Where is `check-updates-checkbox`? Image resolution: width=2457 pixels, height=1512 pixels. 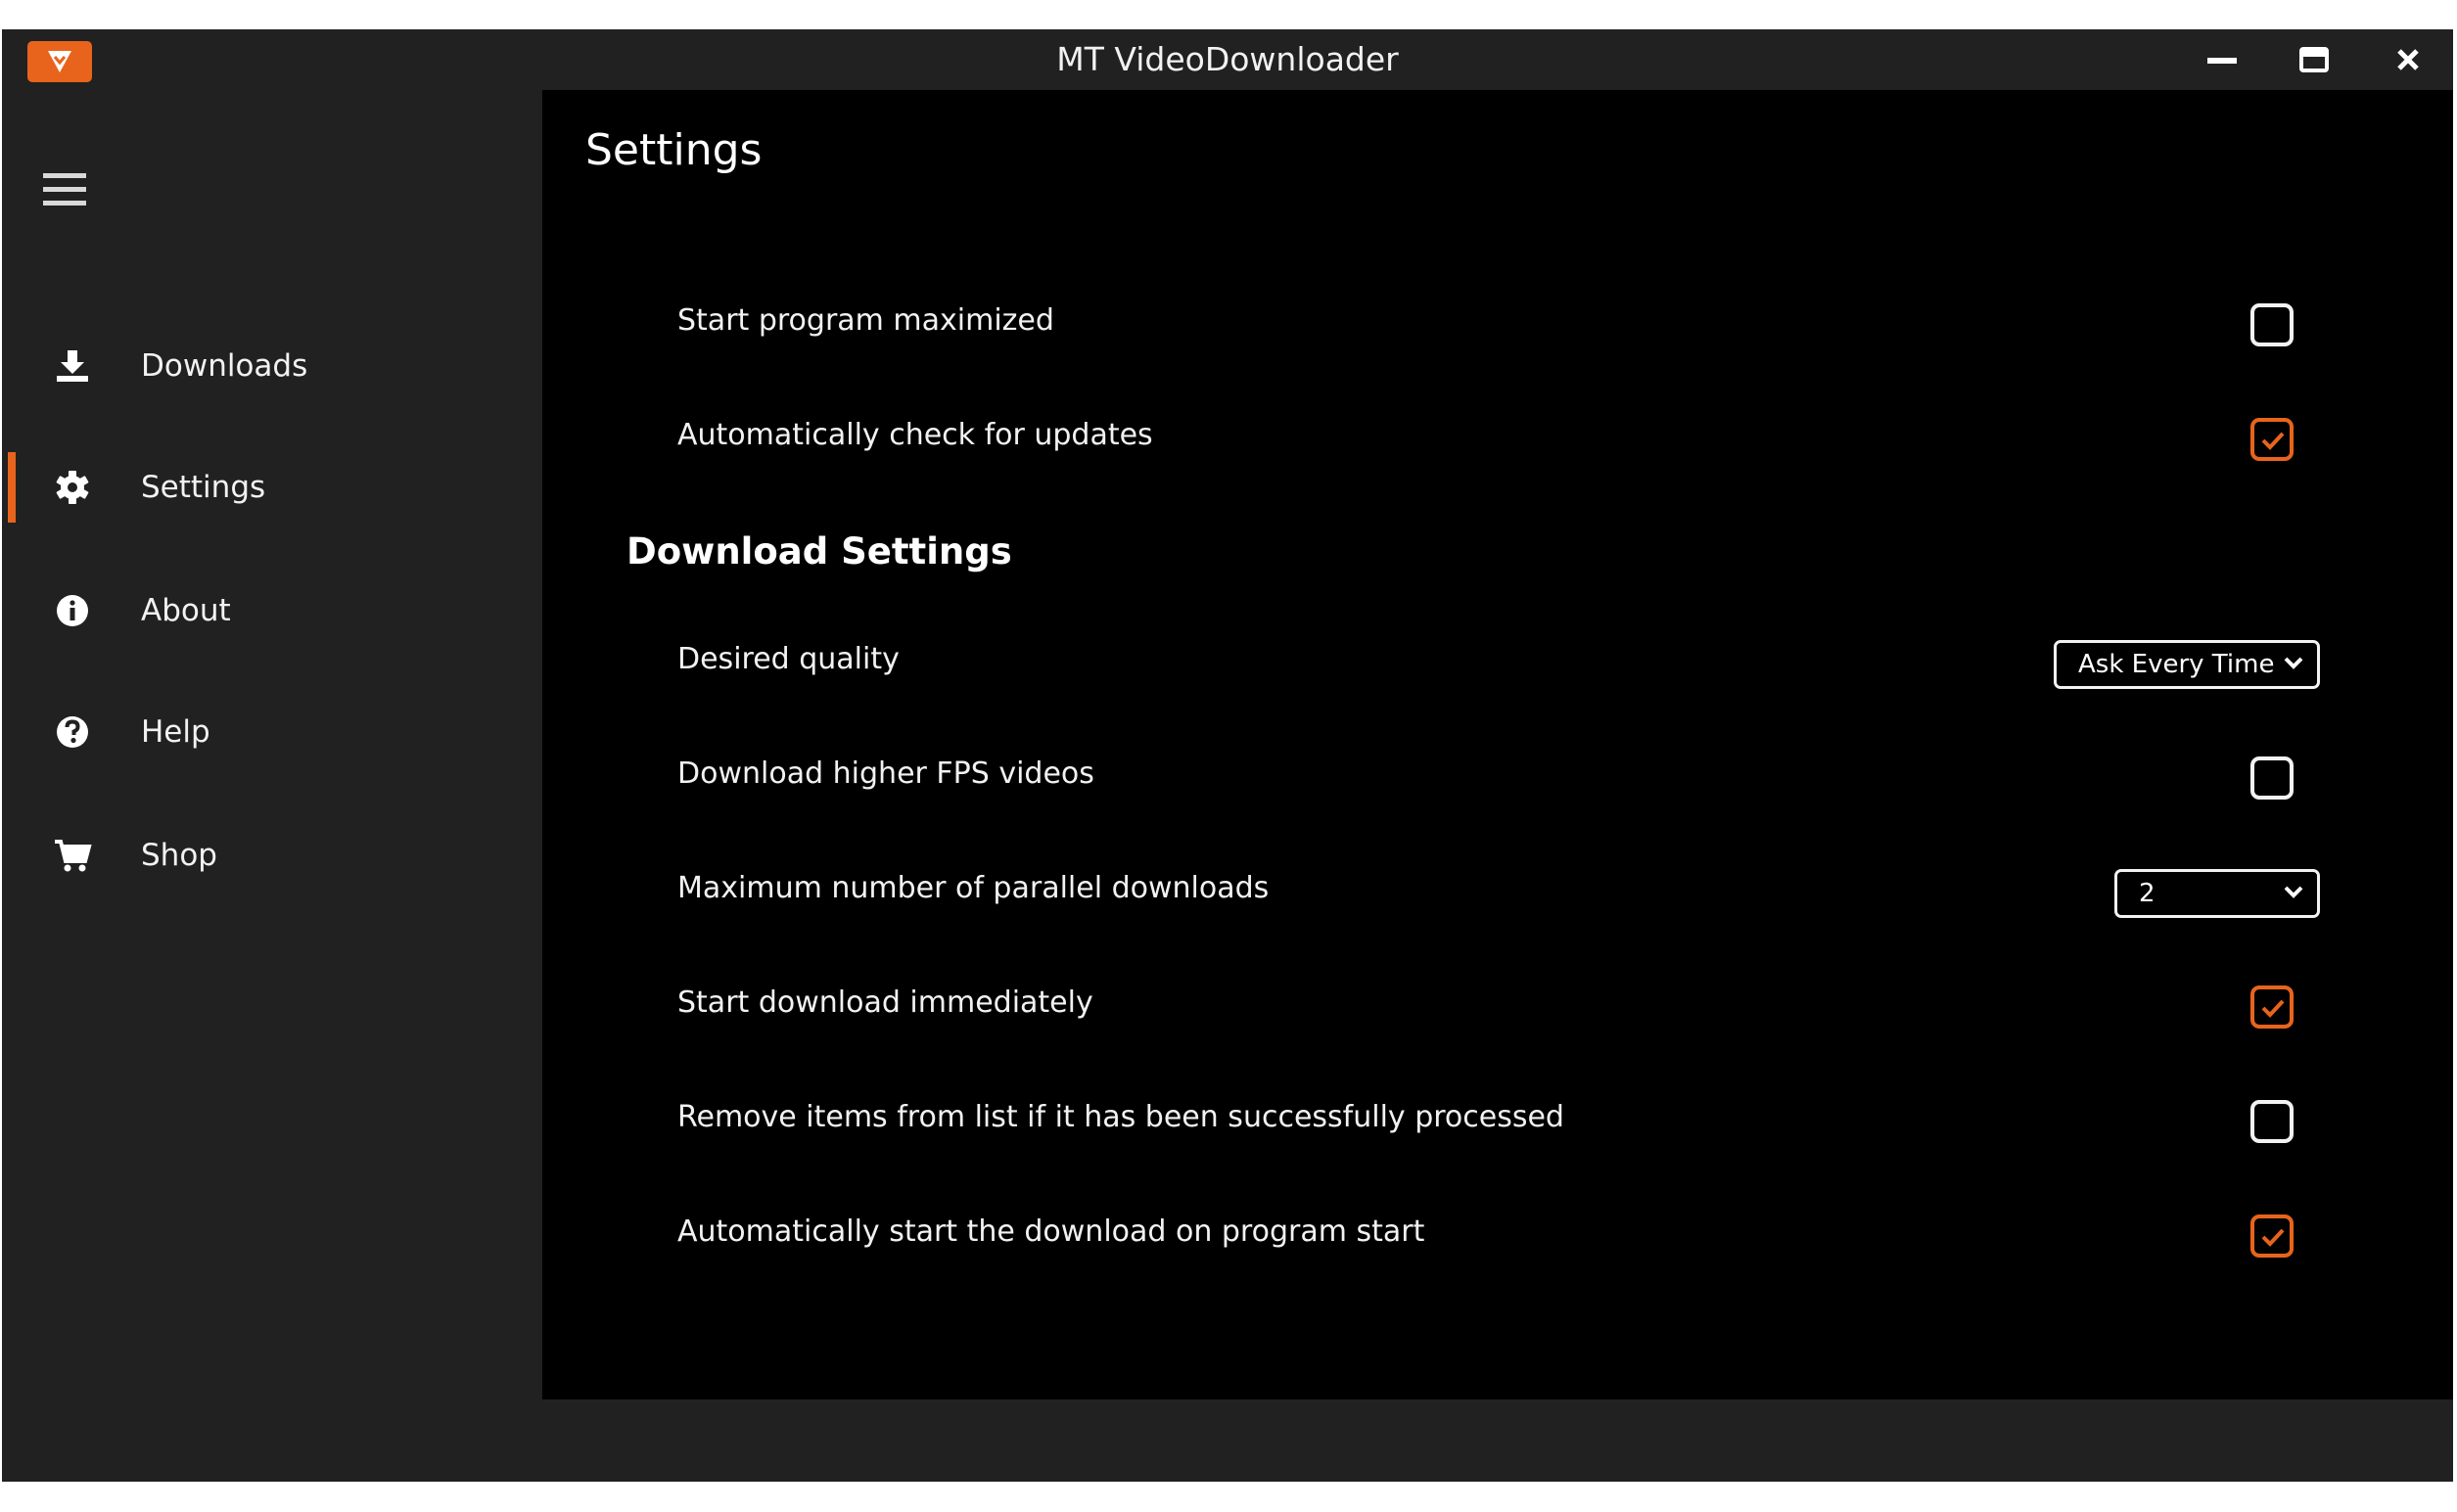
check-updates-checkbox is located at coordinates (2272, 439).